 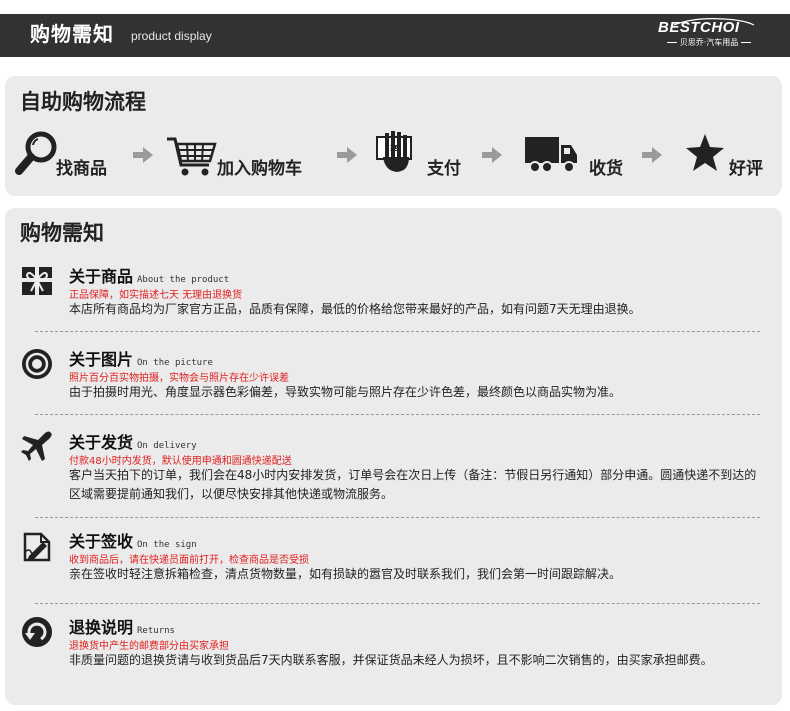 What do you see at coordinates (444, 169) in the screenshot?
I see `step-label: 支付` at bounding box center [444, 169].